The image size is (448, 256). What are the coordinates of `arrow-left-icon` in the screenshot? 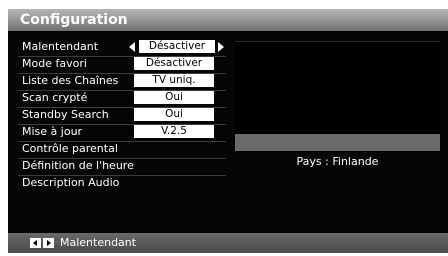 It's located at (132, 47).